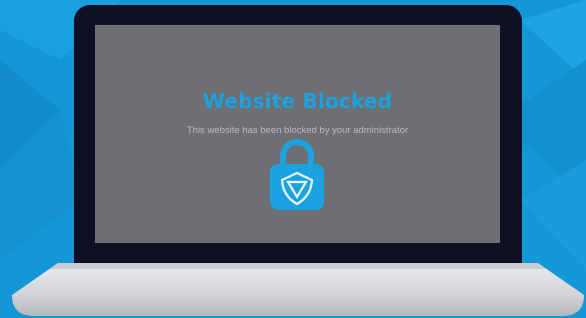  I want to click on page-title: Website Blocked, so click(297, 101).